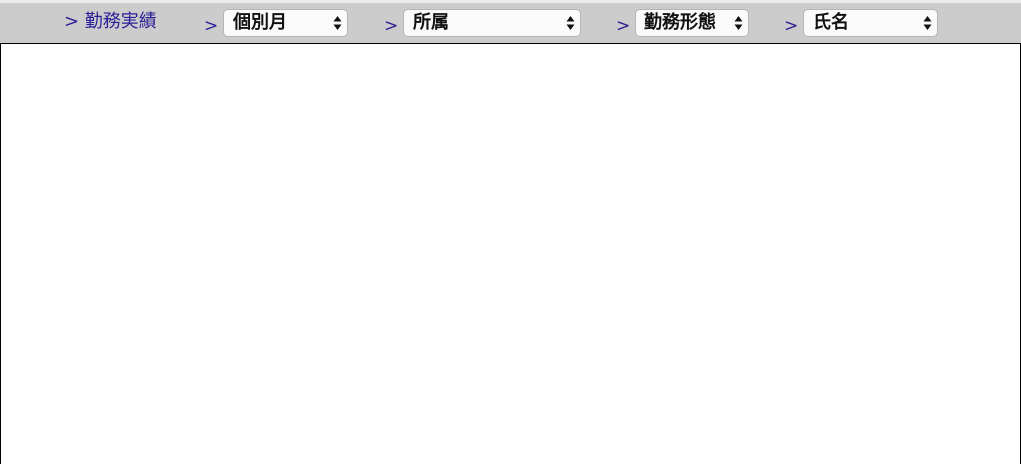  What do you see at coordinates (870, 23) in the screenshot?
I see `name-select: 氏名` at bounding box center [870, 23].